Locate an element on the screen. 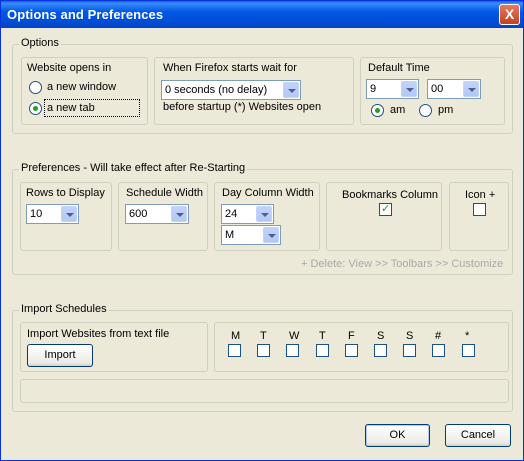  schedule-width-select: 600 is located at coordinates (157, 214).